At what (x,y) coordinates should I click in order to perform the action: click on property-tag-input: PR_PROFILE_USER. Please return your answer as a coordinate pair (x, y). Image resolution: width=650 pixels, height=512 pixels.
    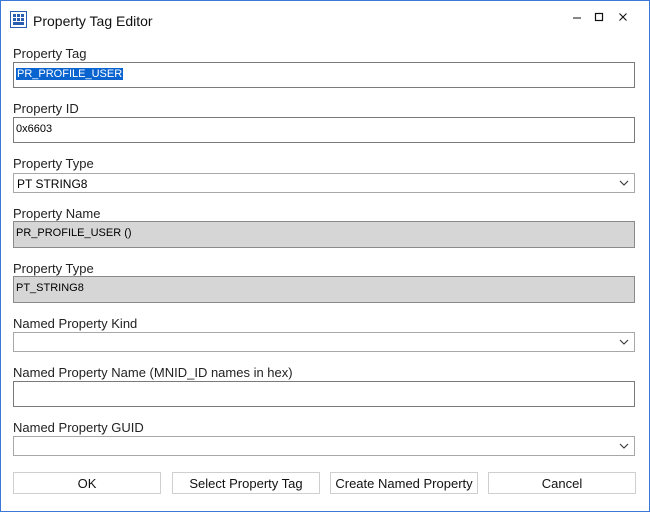
    Looking at the image, I should click on (324, 75).